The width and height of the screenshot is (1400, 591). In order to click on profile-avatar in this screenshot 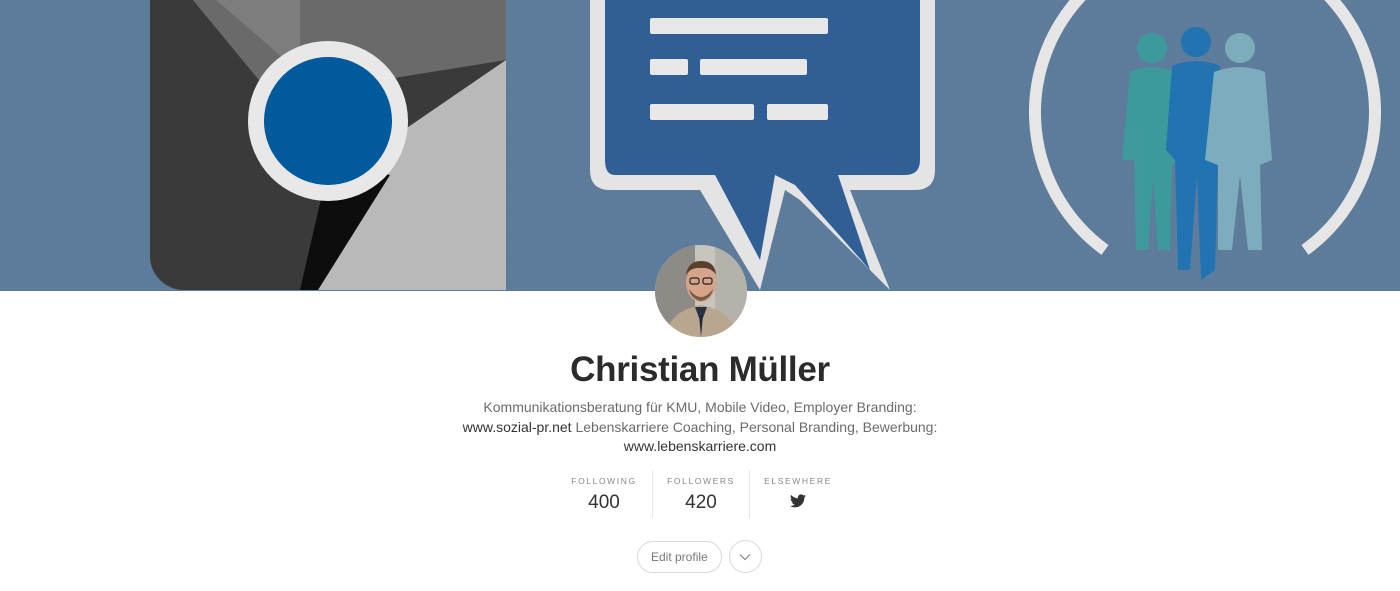, I will do `click(701, 291)`.